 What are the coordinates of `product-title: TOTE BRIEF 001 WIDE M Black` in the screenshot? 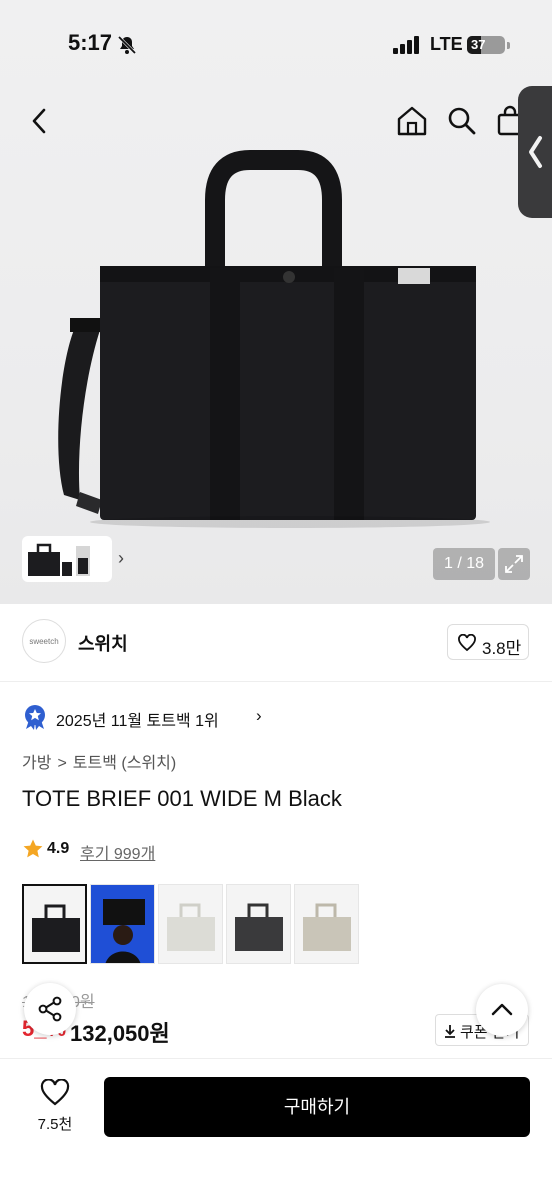 It's located at (182, 798).